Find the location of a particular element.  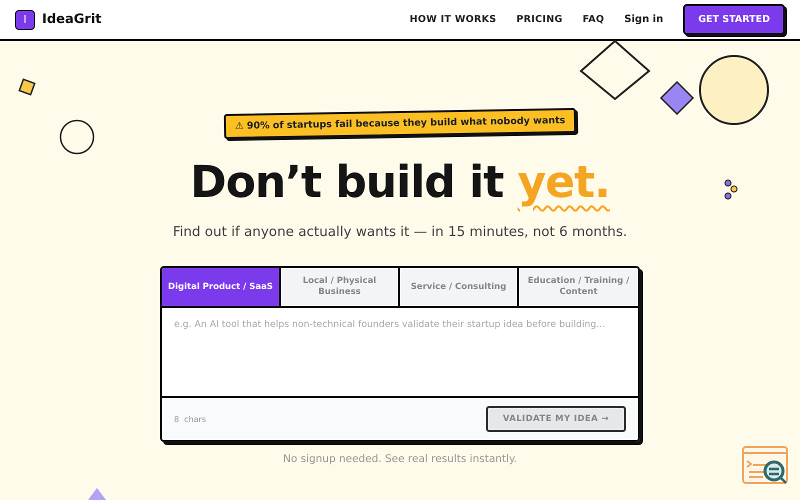

category-tab: Digital Product / SaaS is located at coordinates (221, 287).